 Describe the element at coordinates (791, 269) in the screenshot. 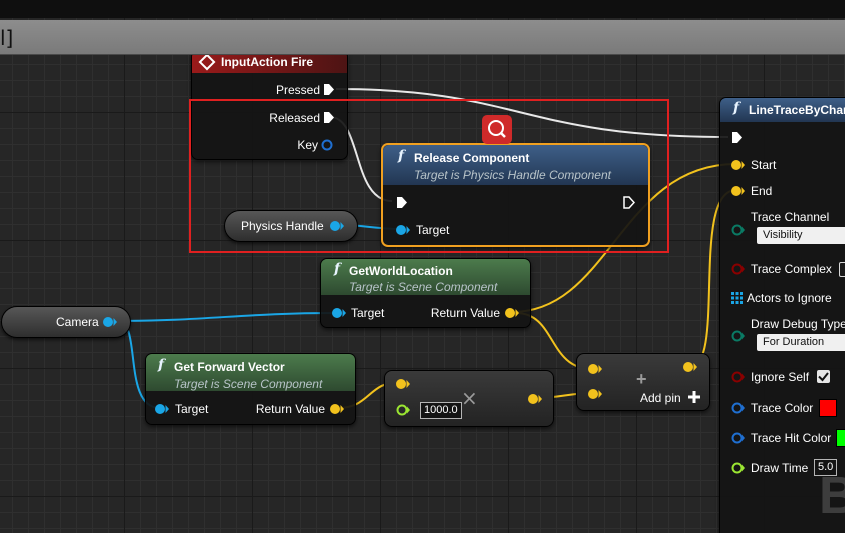

I see `trace-complex-label: Trace Complex` at that location.